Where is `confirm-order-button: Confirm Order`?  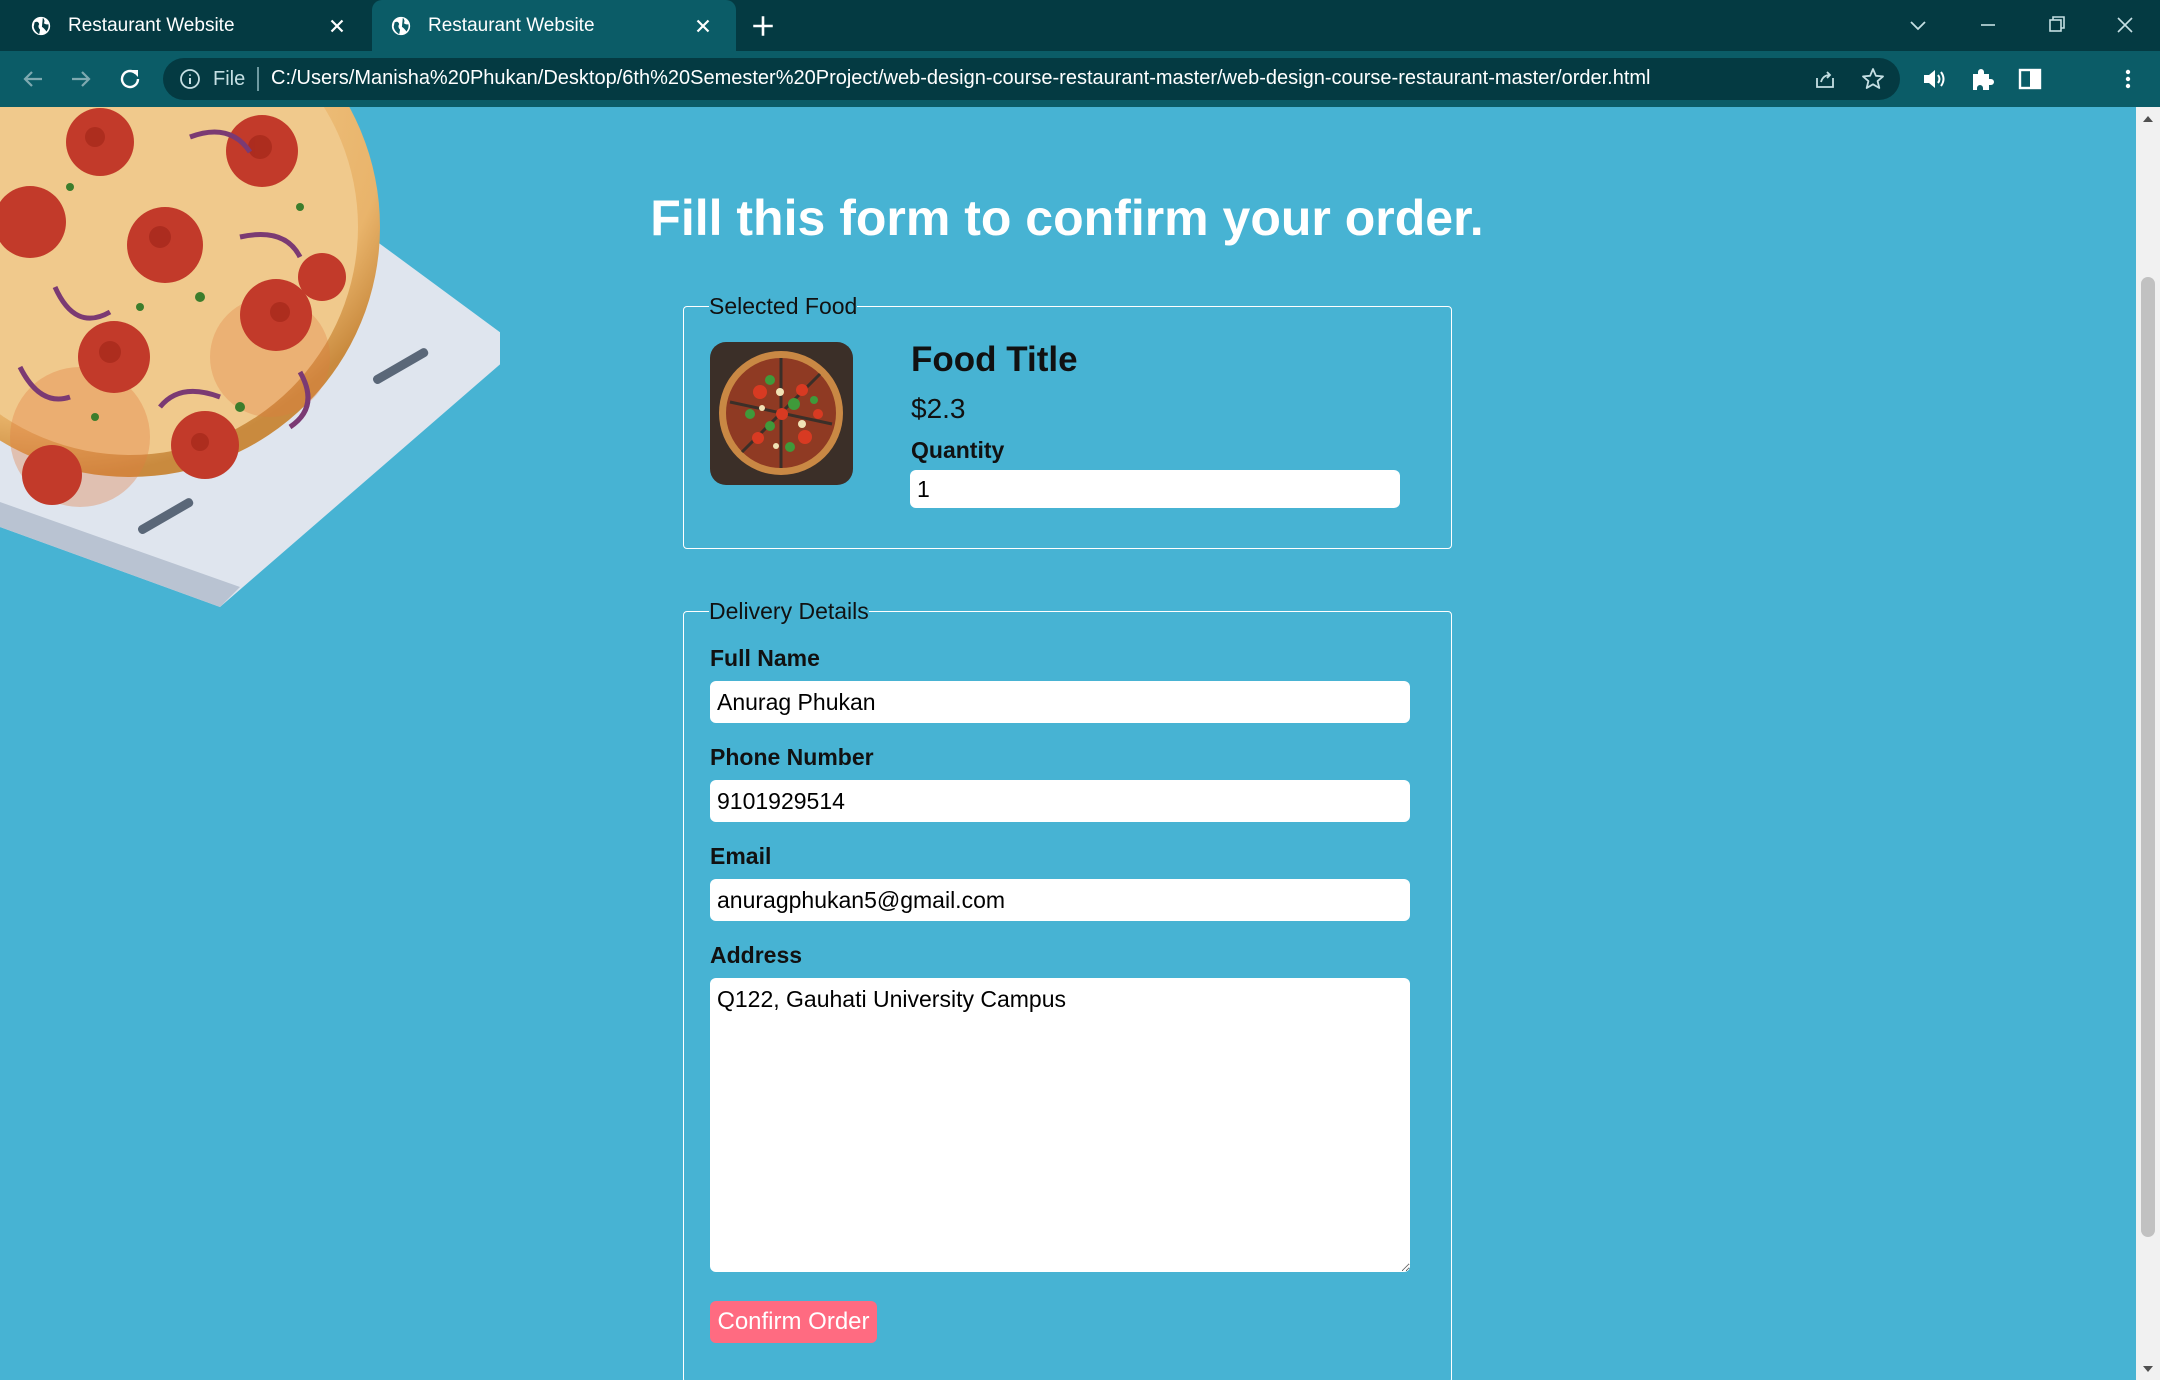 confirm-order-button: Confirm Order is located at coordinates (793, 1322).